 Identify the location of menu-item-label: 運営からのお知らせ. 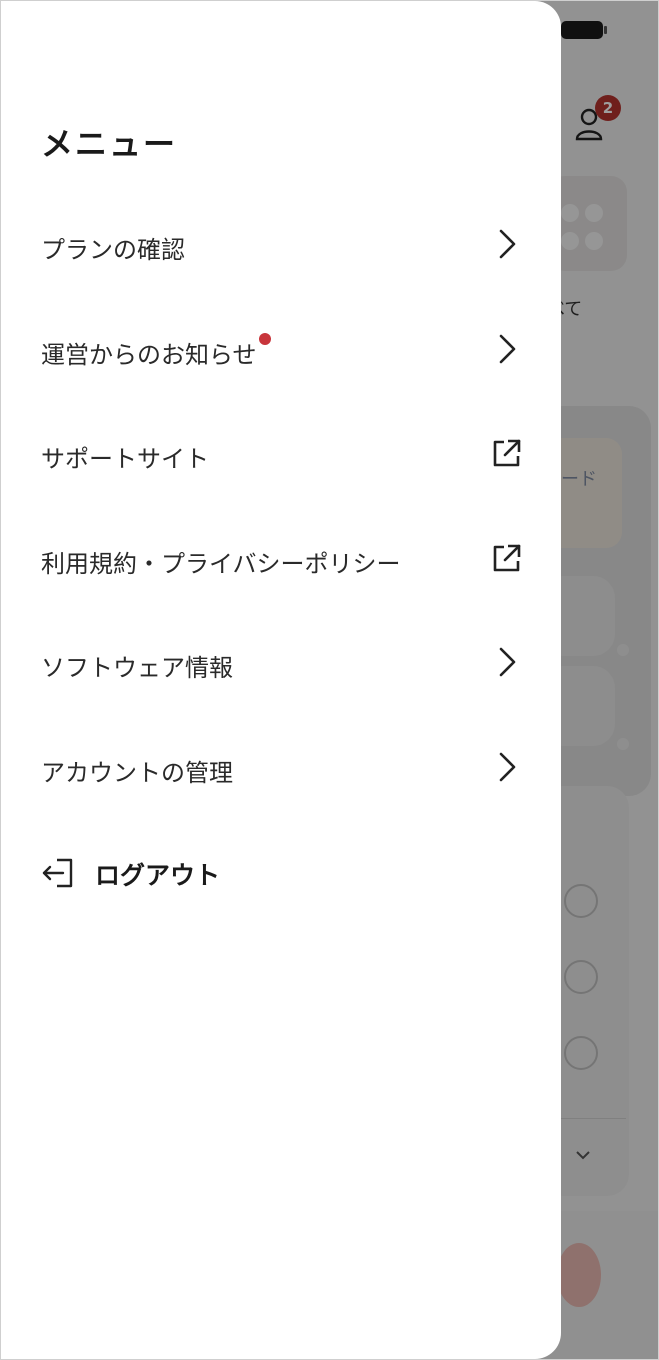
(149, 355).